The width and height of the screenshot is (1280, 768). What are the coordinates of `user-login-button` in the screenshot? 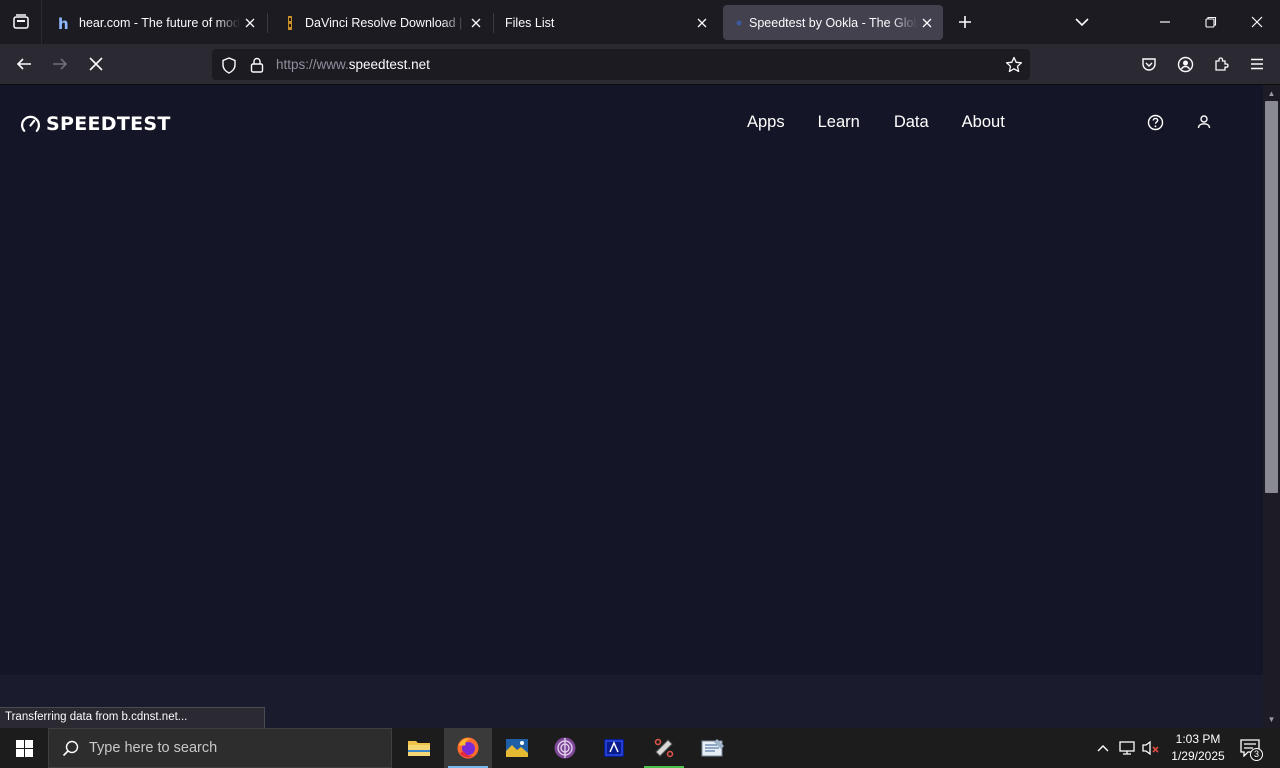 It's located at (1204, 122).